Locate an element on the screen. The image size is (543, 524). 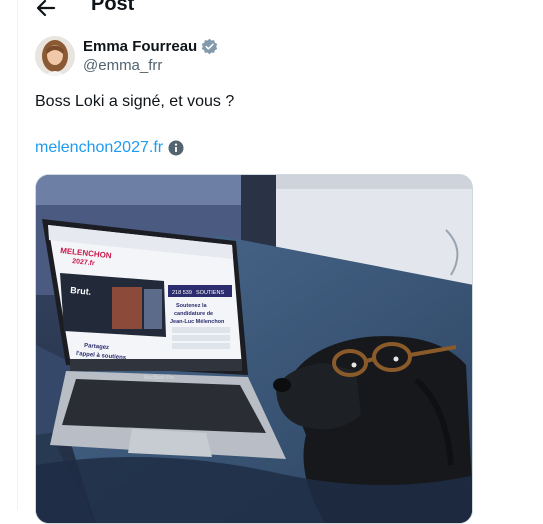
laptop-brand-label: MacBook Pro is located at coordinates (159, 378).